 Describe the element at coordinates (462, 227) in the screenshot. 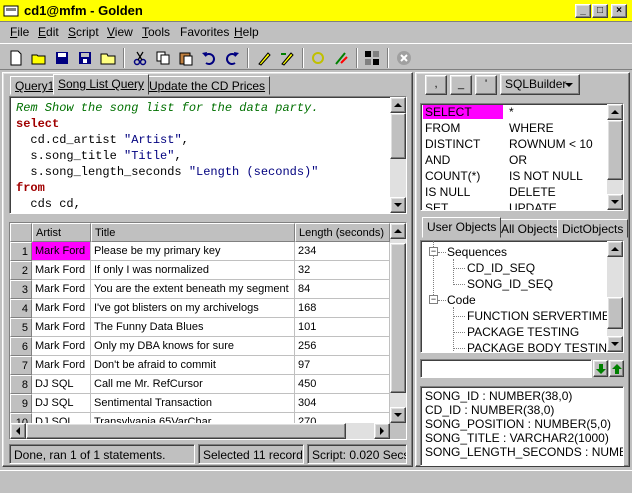

I see `tab-user-objects: User Objects` at that location.